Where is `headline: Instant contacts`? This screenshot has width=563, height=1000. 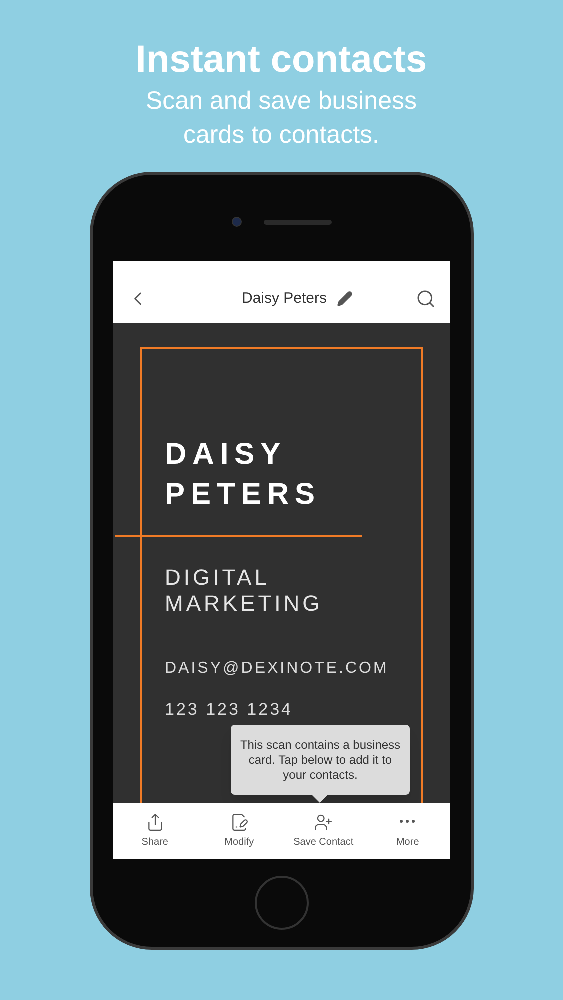 headline: Instant contacts is located at coordinates (282, 60).